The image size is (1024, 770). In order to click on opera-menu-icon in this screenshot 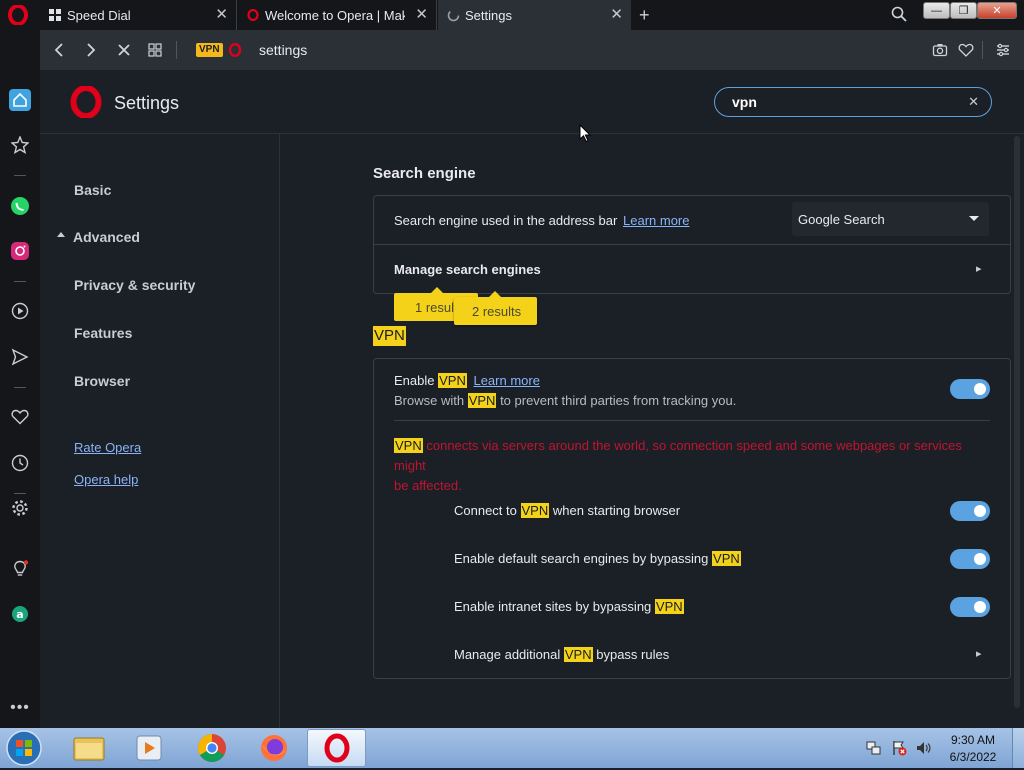, I will do `click(18, 15)`.